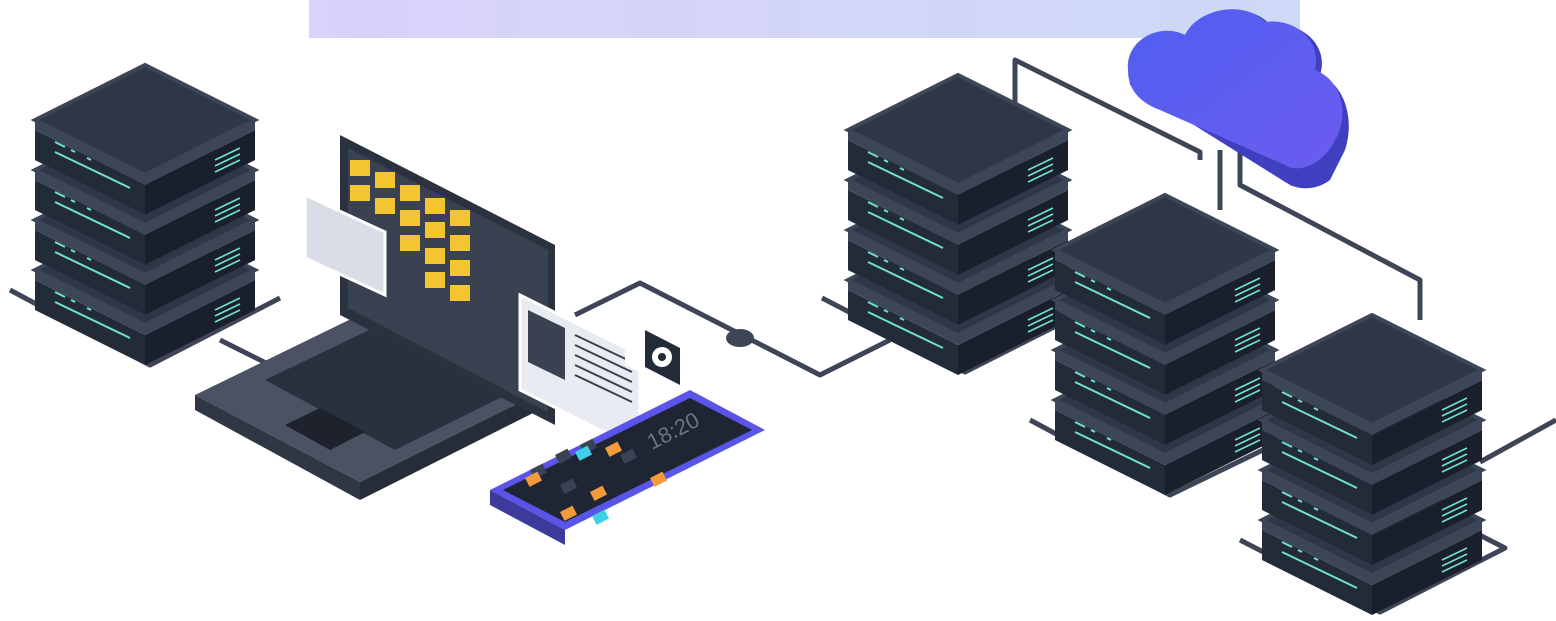 Image resolution: width=1556 pixels, height=621 pixels. I want to click on server-stack-center-right, so click(1165, 345).